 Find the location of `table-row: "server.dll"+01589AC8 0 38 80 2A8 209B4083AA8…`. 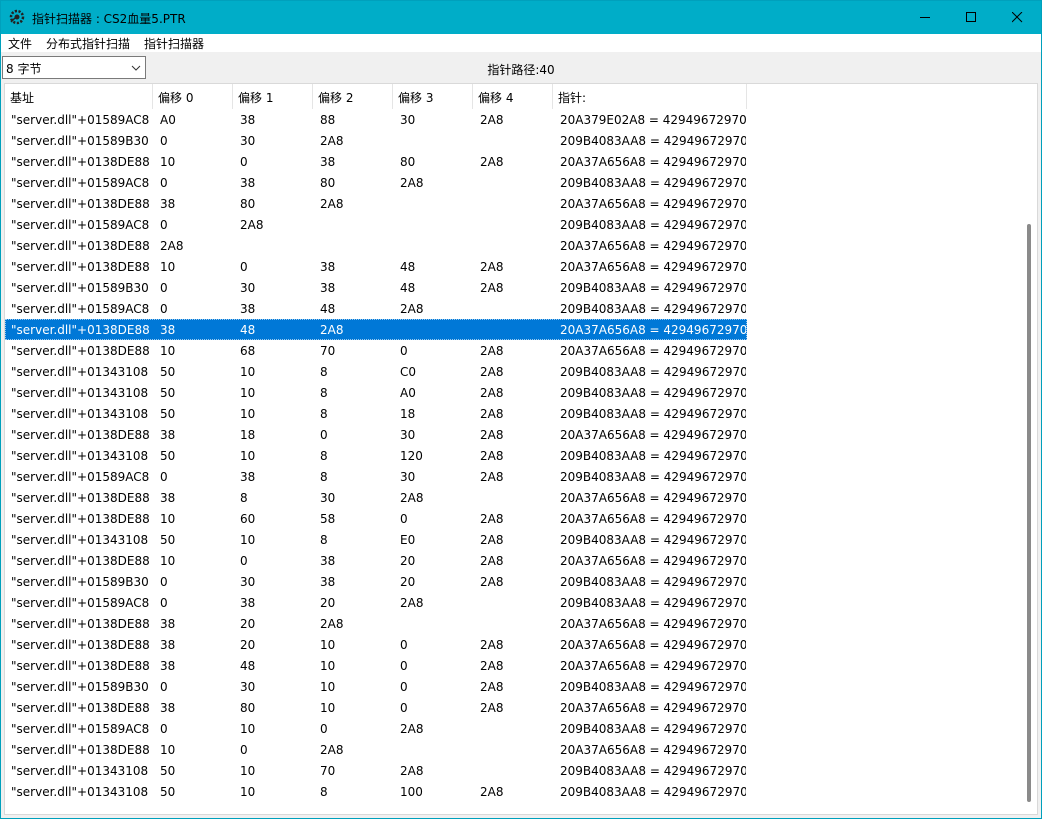

table-row: "server.dll"+01589AC8 0 38 80 2A8 209B4083AA8… is located at coordinates (376, 182).